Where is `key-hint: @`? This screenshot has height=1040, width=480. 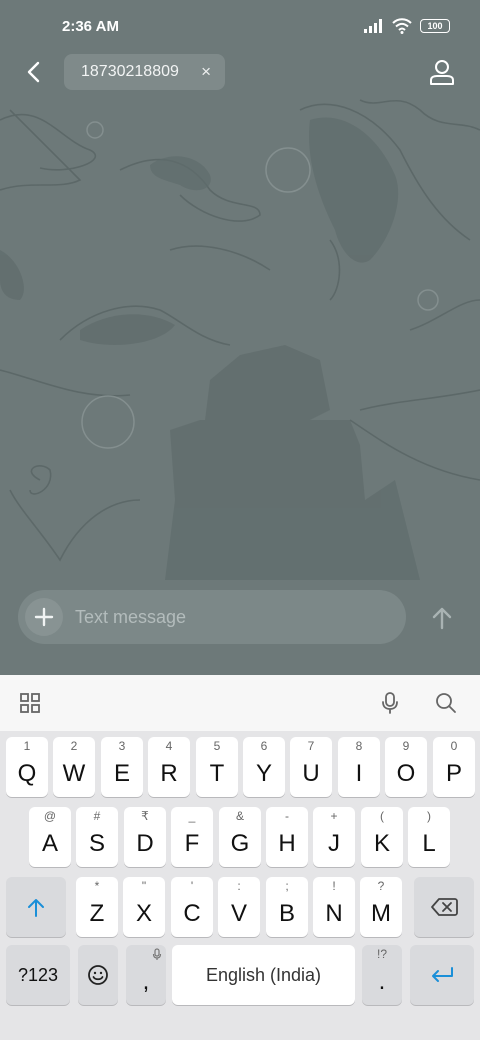 key-hint: @ is located at coordinates (50, 816).